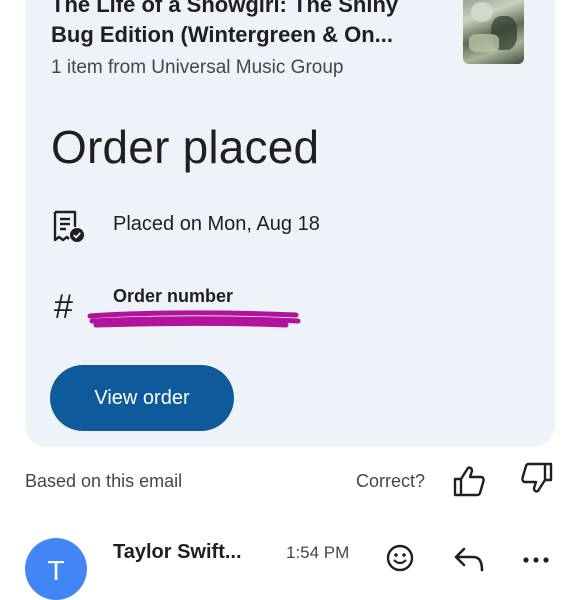 Image resolution: width=580 pixels, height=600 pixels. I want to click on receipt-check-icon, so click(68, 226).